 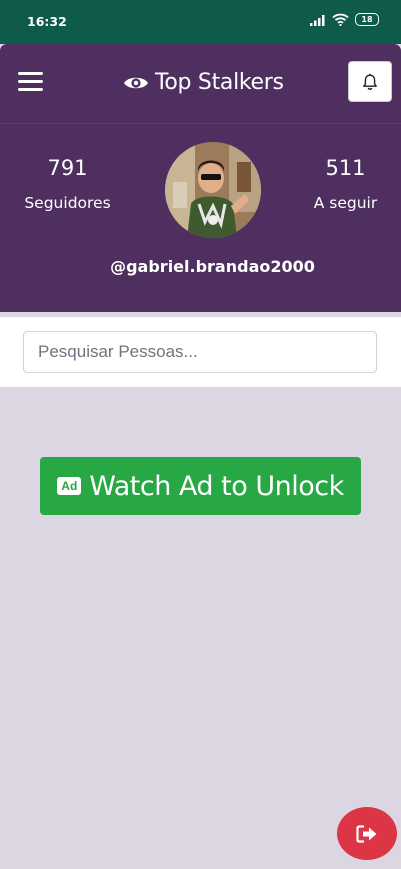 I want to click on ad-icon: Ad, so click(x=69, y=486).